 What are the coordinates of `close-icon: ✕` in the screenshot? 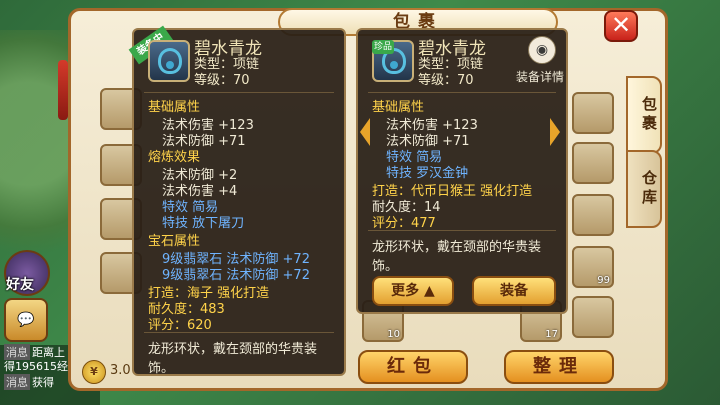 It's located at (621, 25).